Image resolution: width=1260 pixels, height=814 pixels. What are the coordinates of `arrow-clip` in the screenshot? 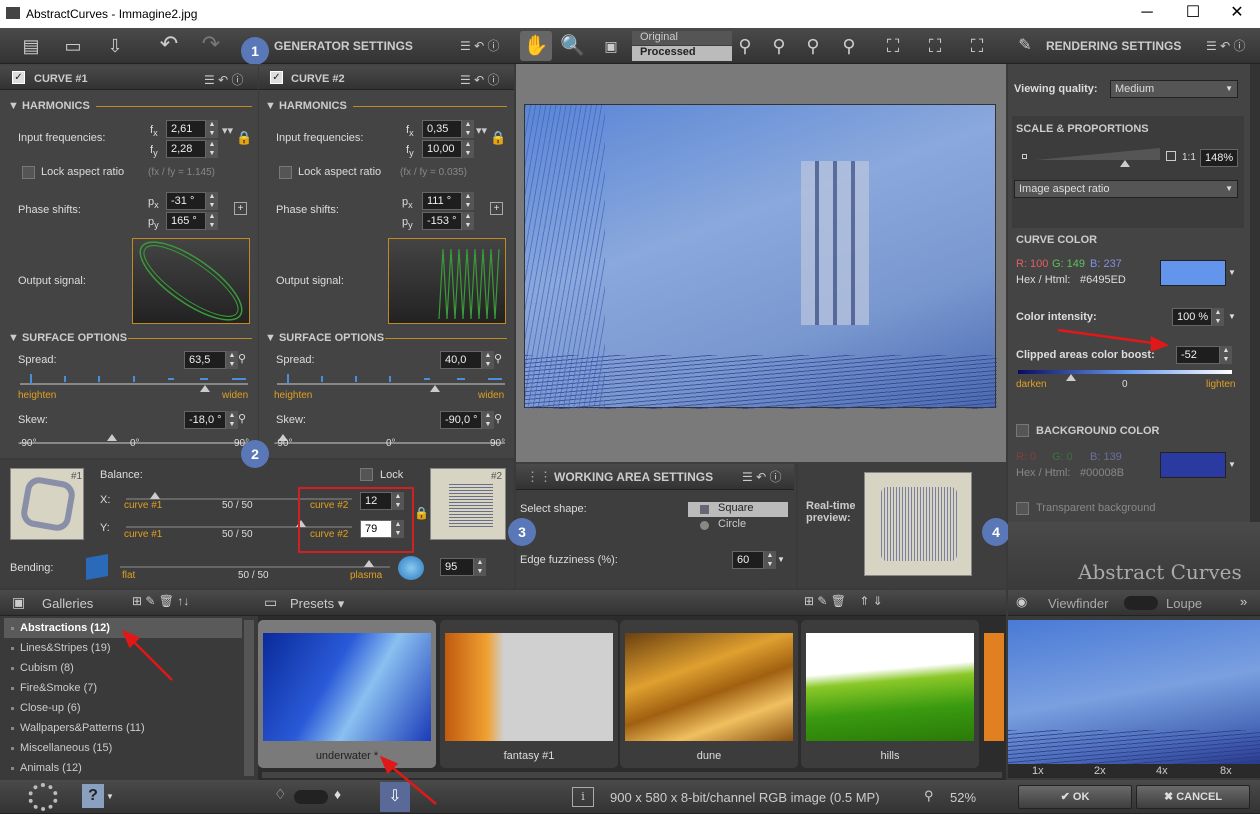 It's located at (1109, 337).